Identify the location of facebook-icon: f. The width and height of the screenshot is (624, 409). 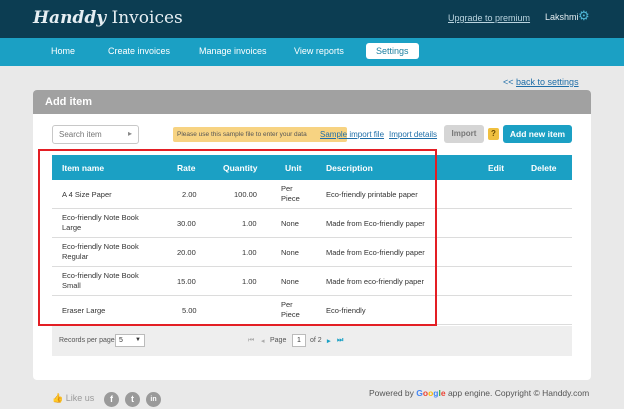
(111, 399).